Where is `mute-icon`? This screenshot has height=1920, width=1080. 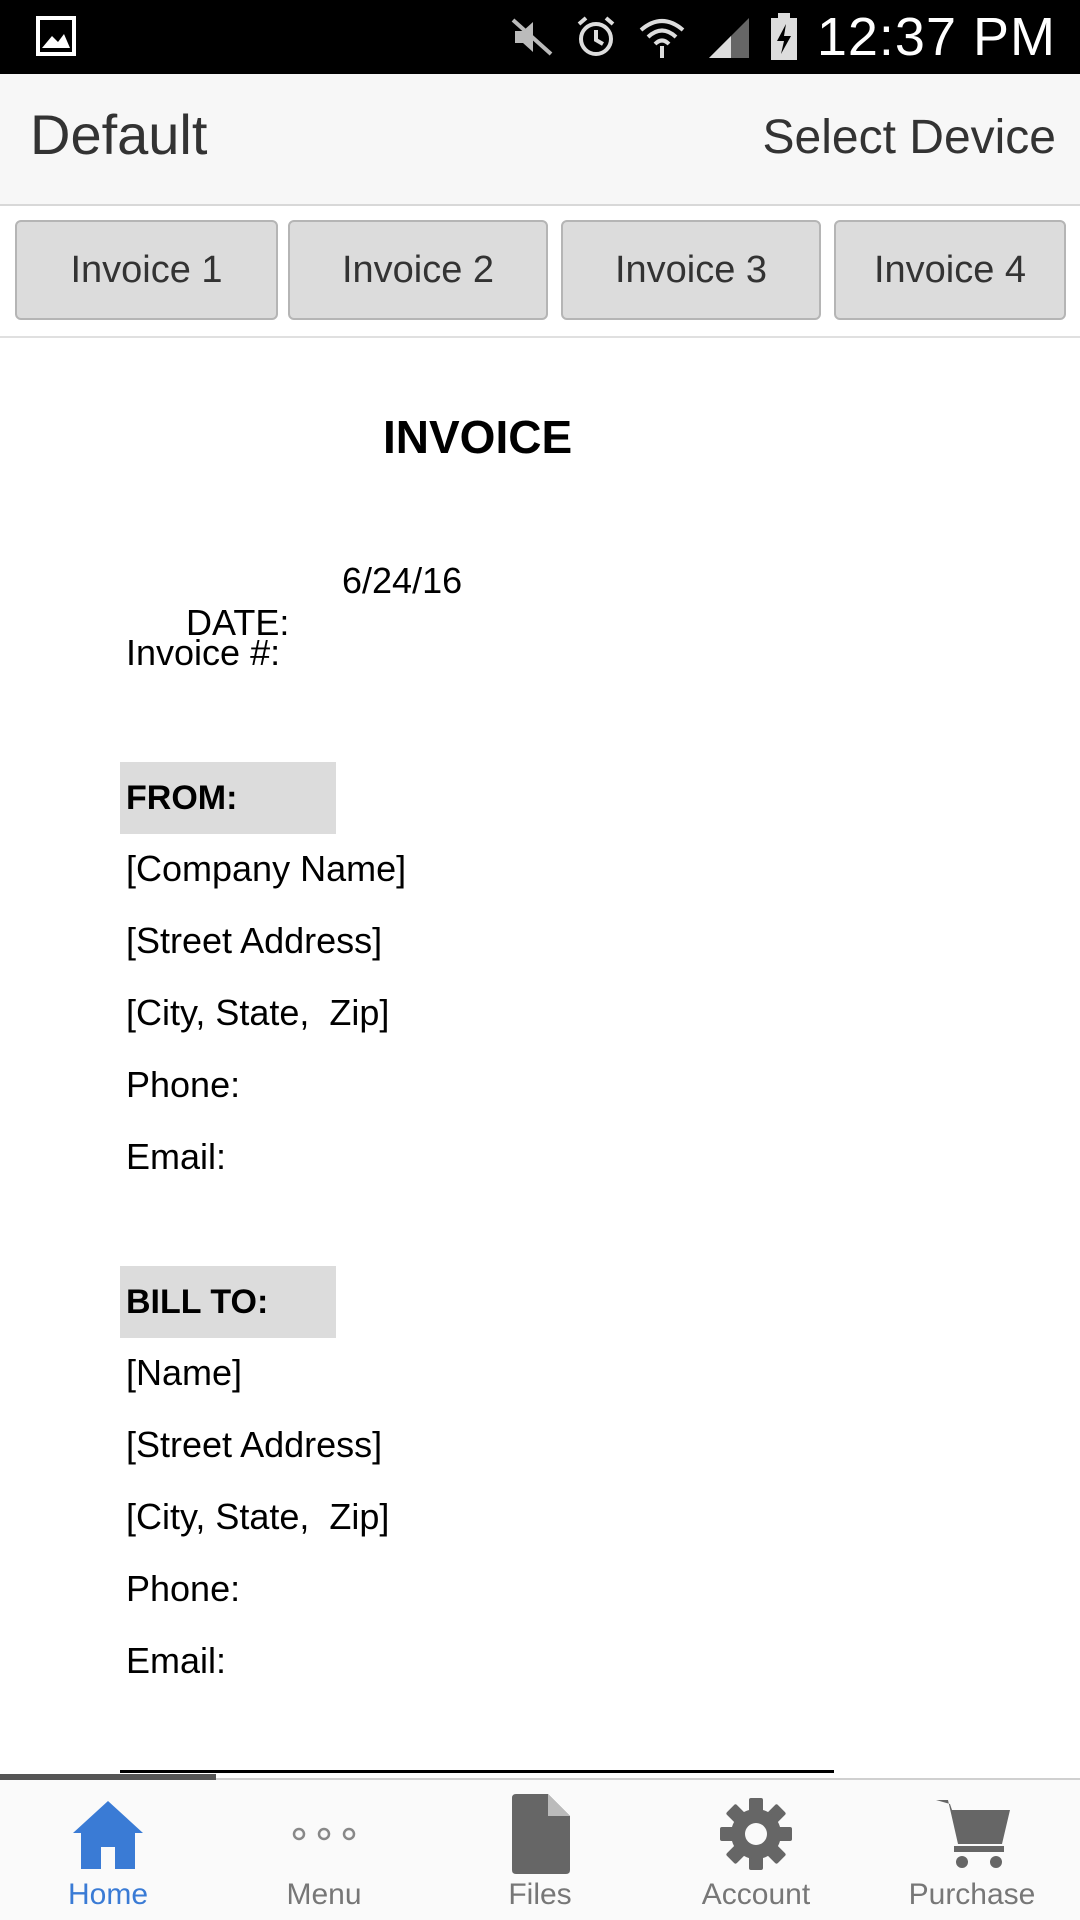
mute-icon is located at coordinates (532, 37).